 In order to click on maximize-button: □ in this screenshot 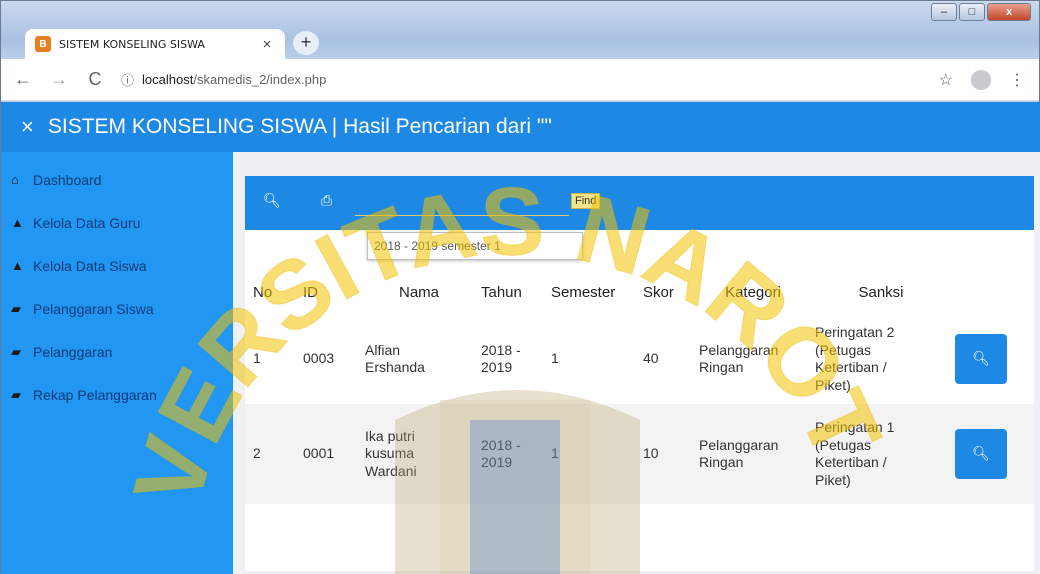, I will do `click(972, 12)`.